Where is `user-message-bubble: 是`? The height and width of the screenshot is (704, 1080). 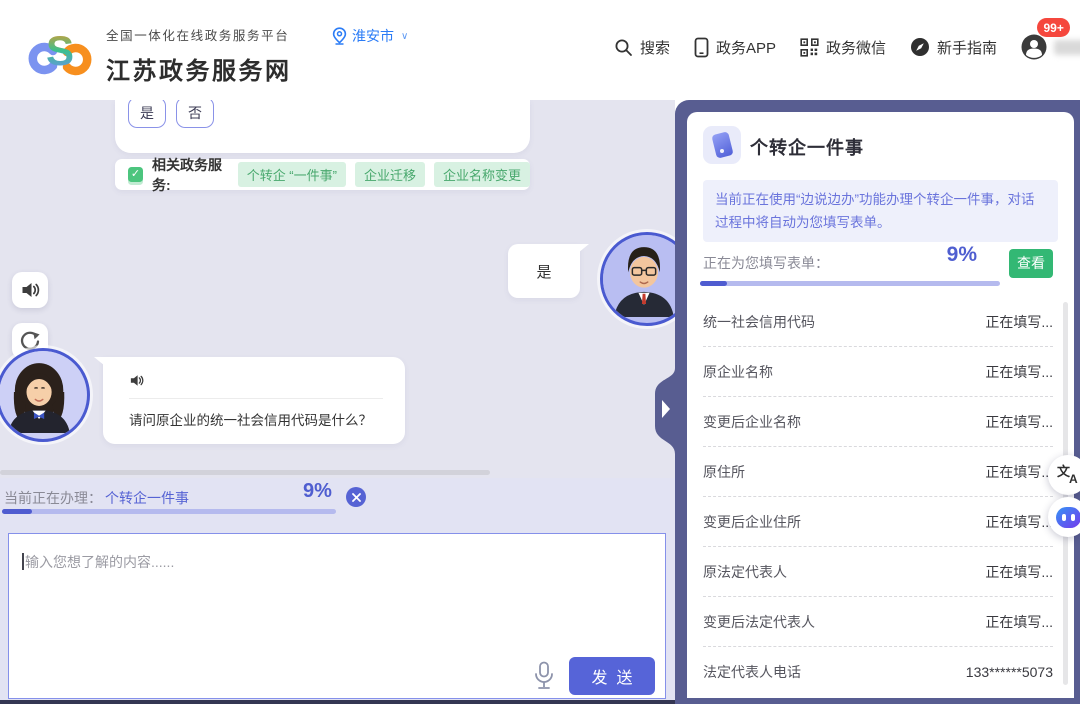
user-message-bubble: 是 is located at coordinates (548, 271).